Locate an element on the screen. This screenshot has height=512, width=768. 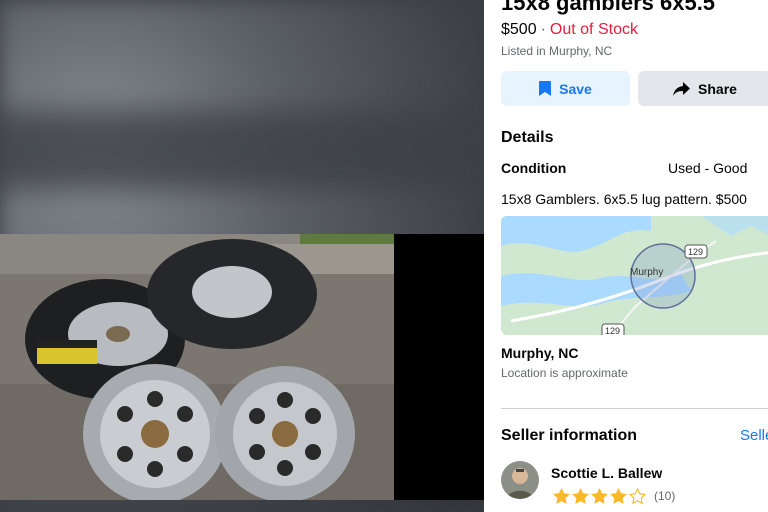
bookmark-icon is located at coordinates (545, 88).